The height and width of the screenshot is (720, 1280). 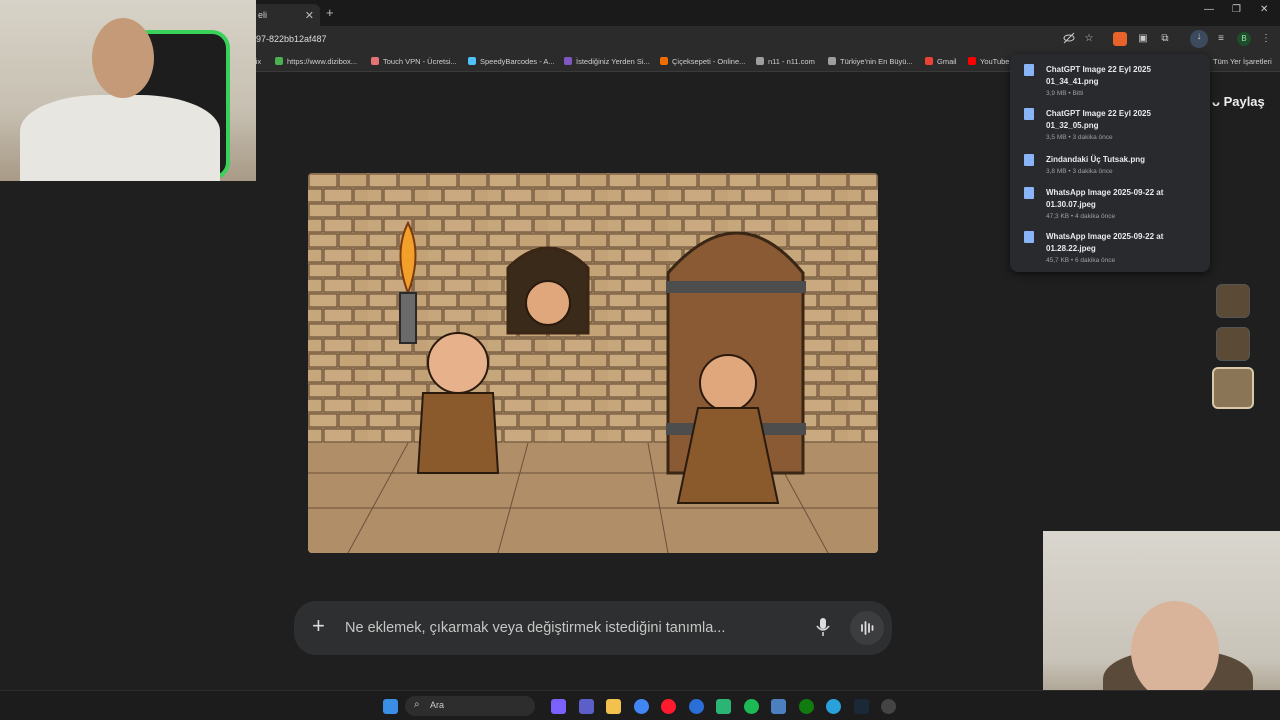 I want to click on person-shirt, so click(x=120, y=138).